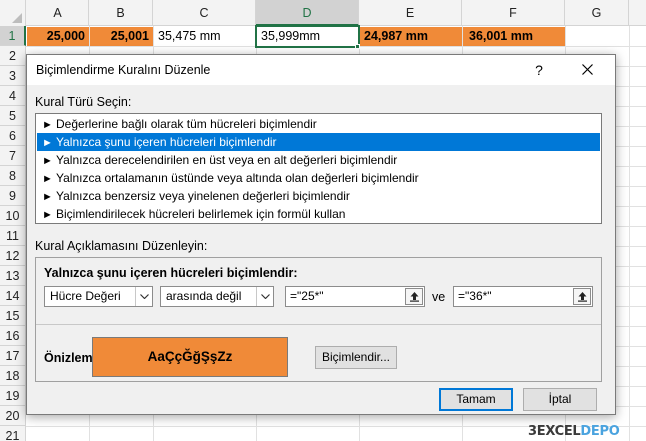  I want to click on close-button, so click(588, 70).